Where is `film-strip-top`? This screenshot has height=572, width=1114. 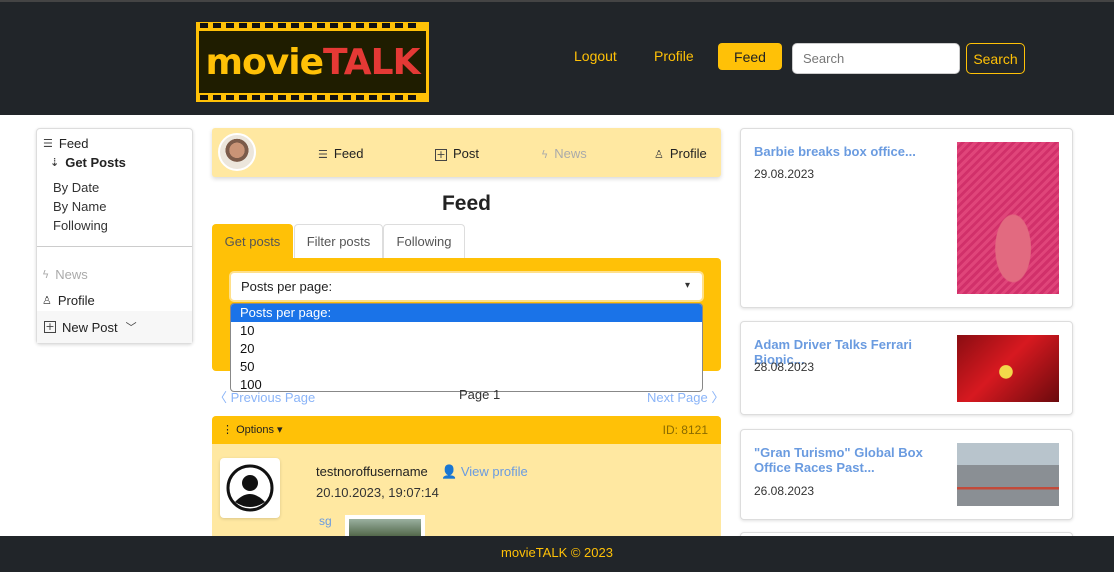 film-strip-top is located at coordinates (312, 26).